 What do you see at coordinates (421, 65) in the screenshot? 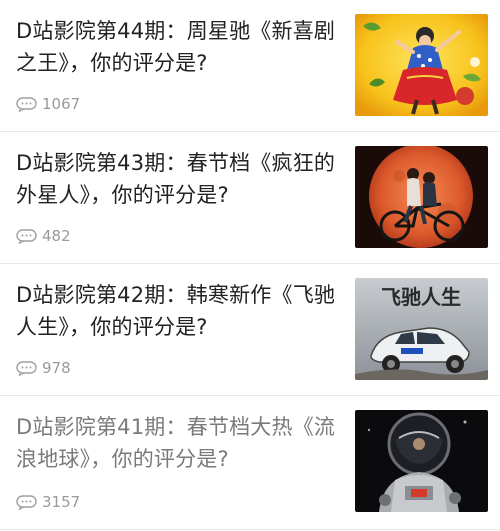
I see `movie-poster-new-king-of-comedy` at bounding box center [421, 65].